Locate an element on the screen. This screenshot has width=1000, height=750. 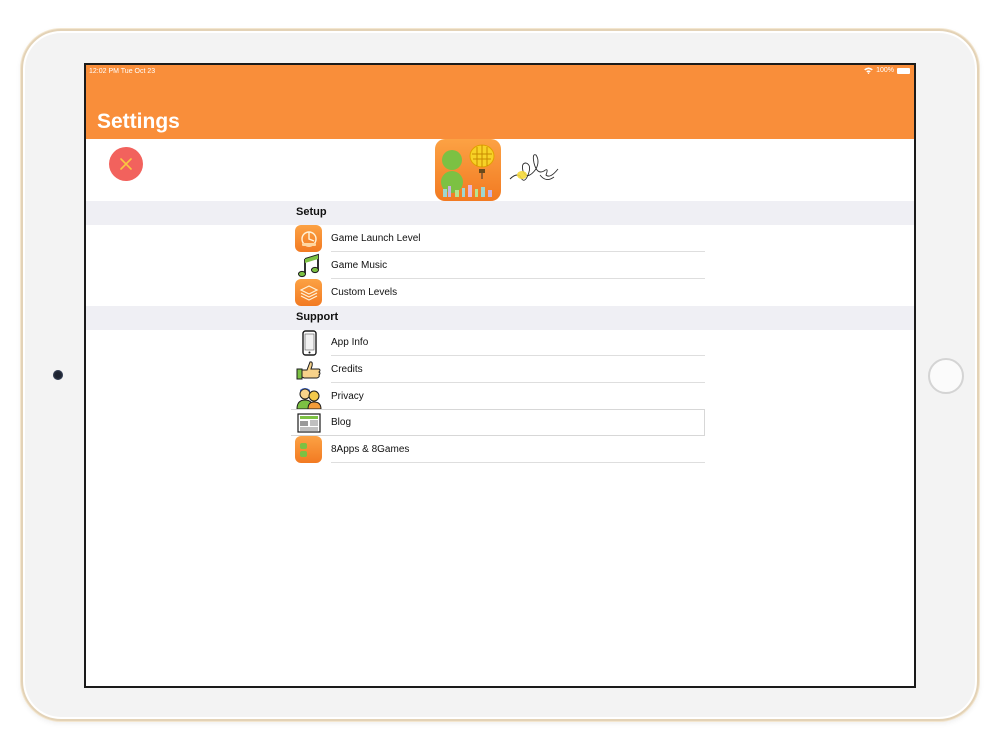
row-app-info: App Info is located at coordinates (498, 342).